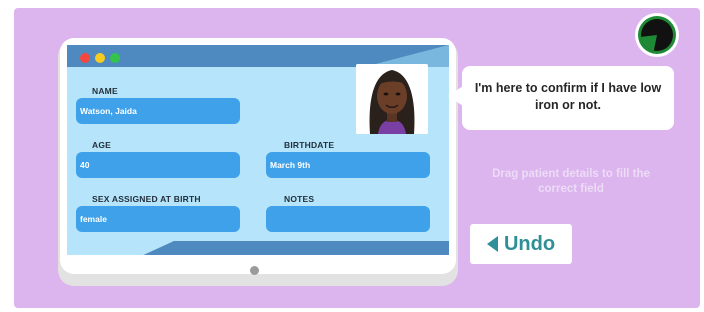  What do you see at coordinates (102, 145) in the screenshot?
I see `age-label: AGE` at bounding box center [102, 145].